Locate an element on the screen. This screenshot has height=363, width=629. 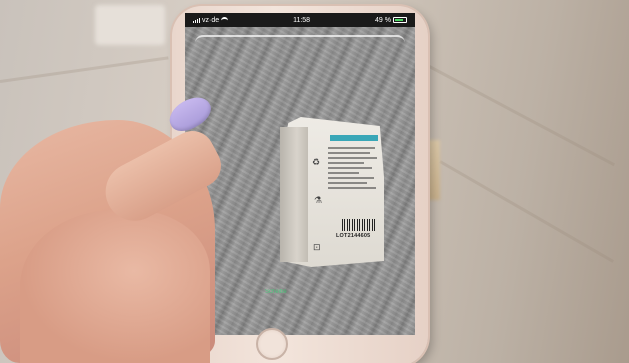
palm is located at coordinates (115, 286).